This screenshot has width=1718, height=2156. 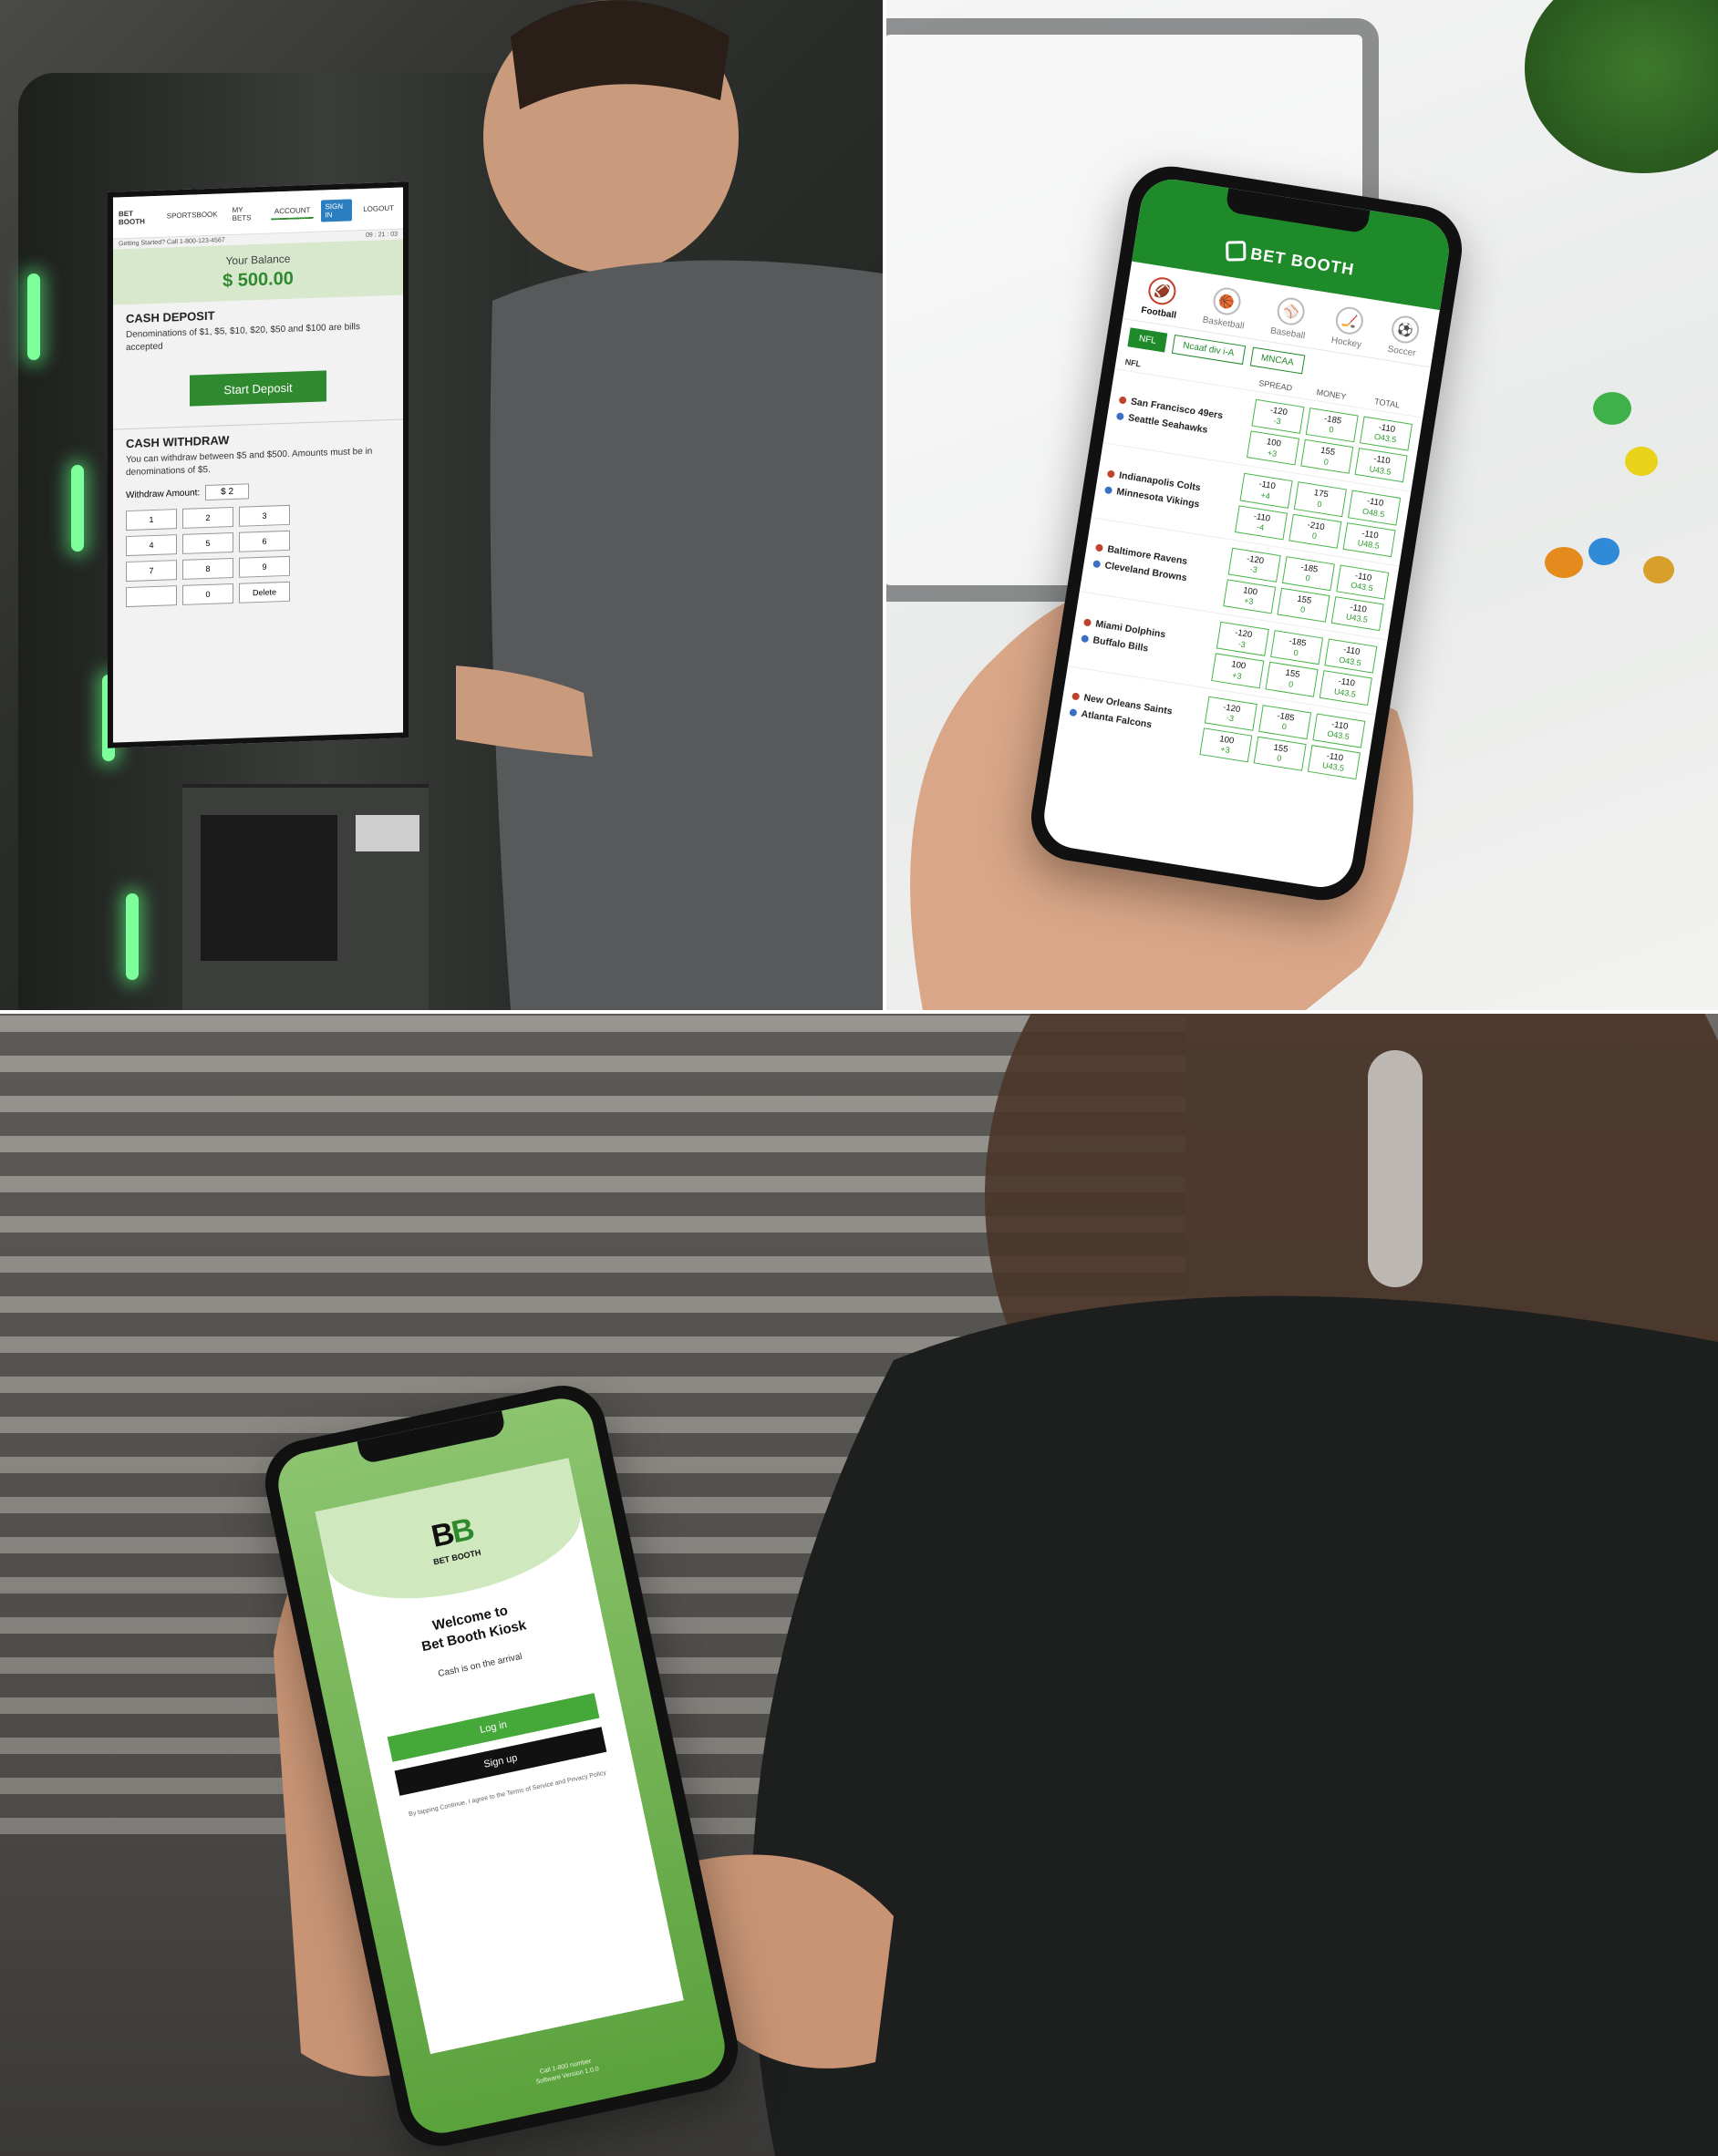 What do you see at coordinates (337, 210) in the screenshot?
I see `kiosk-sign-in-button: SIGN IN` at bounding box center [337, 210].